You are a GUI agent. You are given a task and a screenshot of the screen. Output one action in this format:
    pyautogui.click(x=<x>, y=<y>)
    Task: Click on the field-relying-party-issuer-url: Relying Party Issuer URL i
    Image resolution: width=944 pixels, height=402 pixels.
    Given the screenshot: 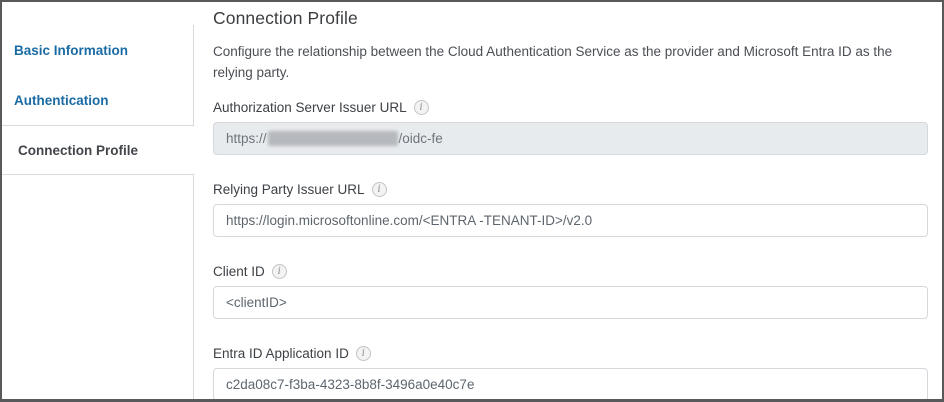 What is the action you would take?
    pyautogui.click(x=570, y=209)
    